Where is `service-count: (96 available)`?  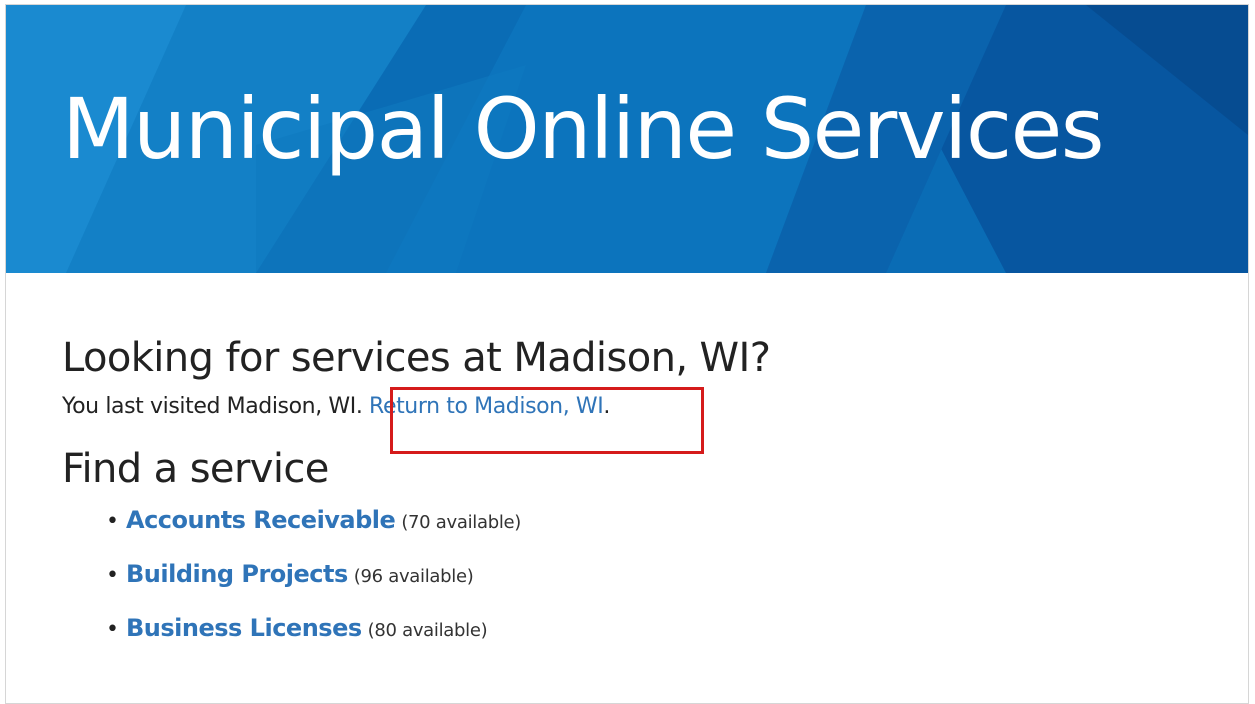
service-count: (96 available) is located at coordinates (413, 576).